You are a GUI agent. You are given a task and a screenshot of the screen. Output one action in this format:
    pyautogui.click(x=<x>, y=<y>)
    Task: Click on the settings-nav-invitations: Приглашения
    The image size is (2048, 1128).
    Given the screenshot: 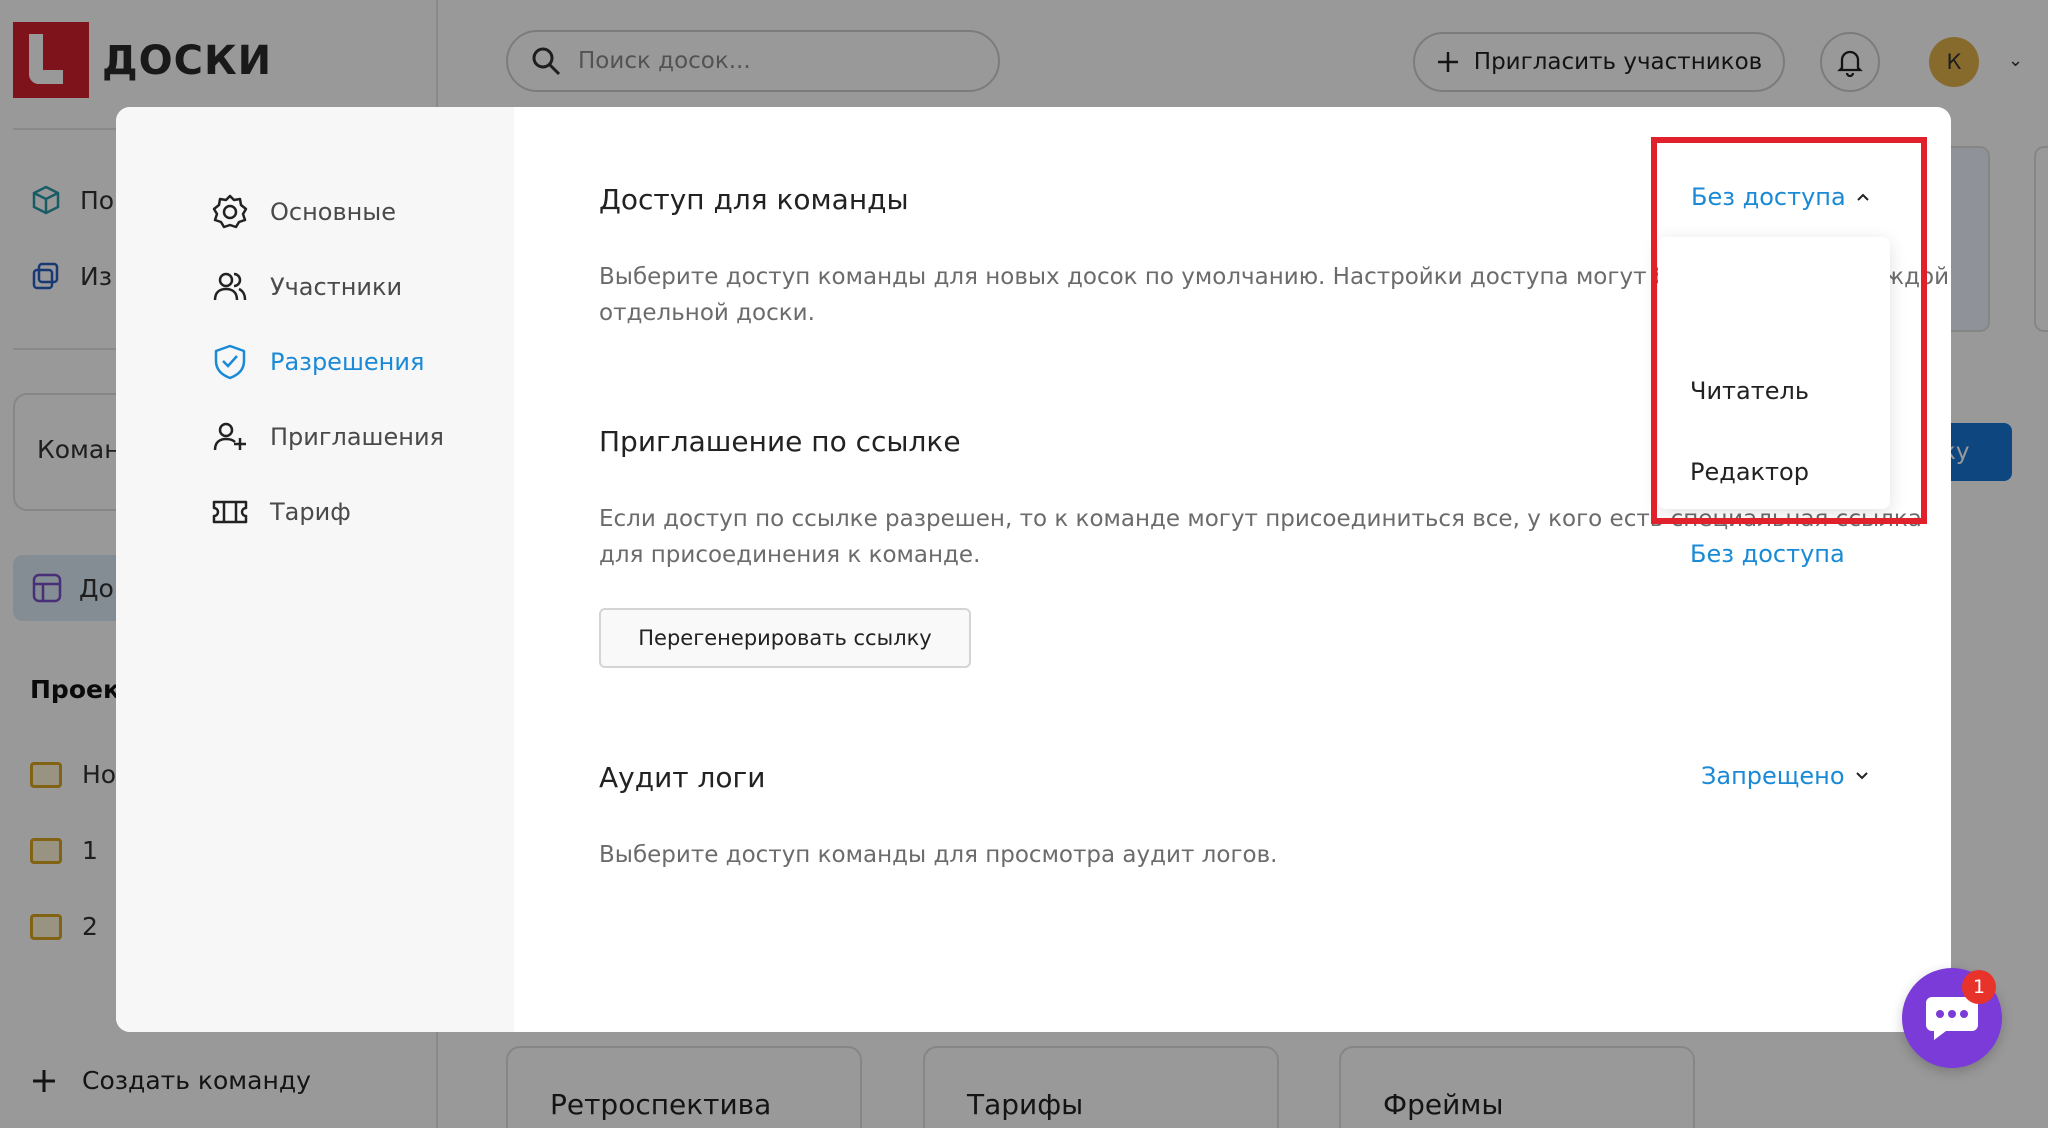 What is the action you would take?
    pyautogui.click(x=327, y=437)
    